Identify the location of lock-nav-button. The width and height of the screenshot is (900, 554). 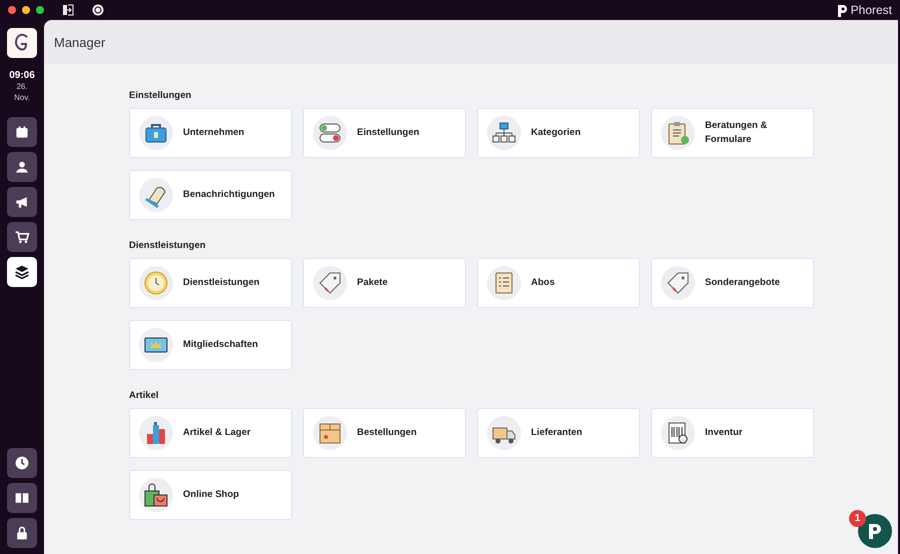
(22, 533).